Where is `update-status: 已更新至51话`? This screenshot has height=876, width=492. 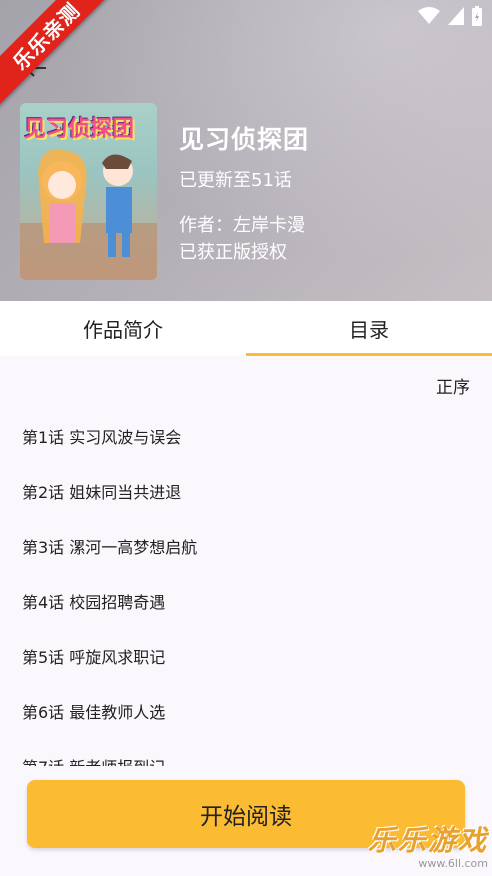 update-status: 已更新至51话 is located at coordinates (235, 180).